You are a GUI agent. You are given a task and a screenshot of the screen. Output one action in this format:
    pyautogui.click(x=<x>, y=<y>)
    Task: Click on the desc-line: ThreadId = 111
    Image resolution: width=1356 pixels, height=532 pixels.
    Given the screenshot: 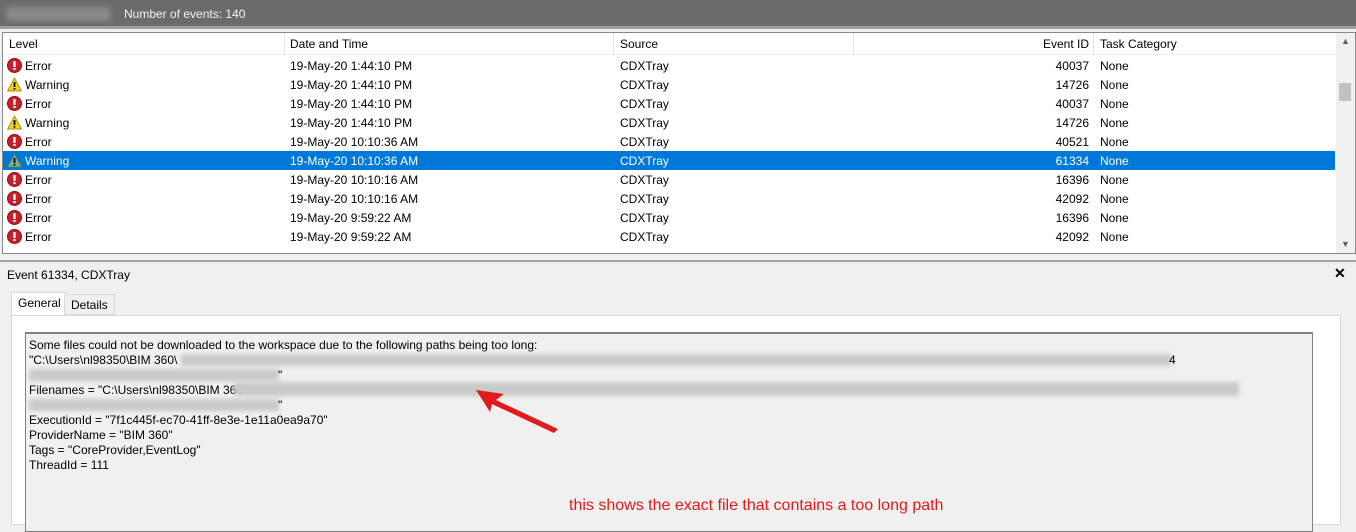 What is the action you would take?
    pyautogui.click(x=69, y=465)
    